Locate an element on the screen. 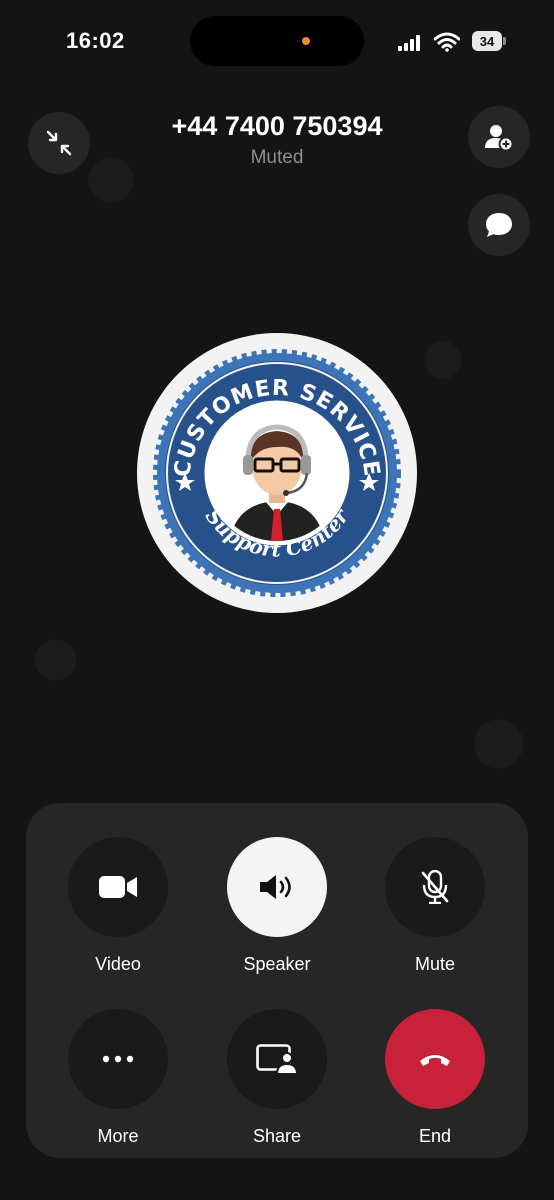 The height and width of the screenshot is (1200, 554). share-control: Share is located at coordinates (277, 1078).